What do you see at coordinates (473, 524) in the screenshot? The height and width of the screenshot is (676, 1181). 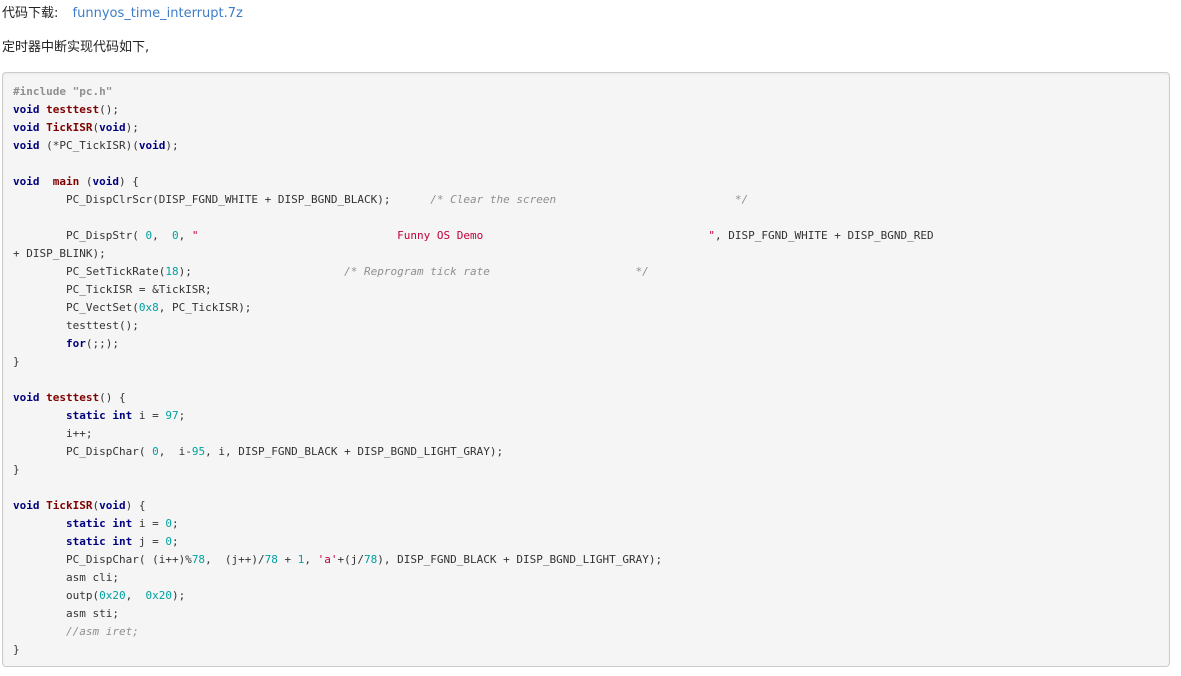 I see `code-line: static int i = 0;` at bounding box center [473, 524].